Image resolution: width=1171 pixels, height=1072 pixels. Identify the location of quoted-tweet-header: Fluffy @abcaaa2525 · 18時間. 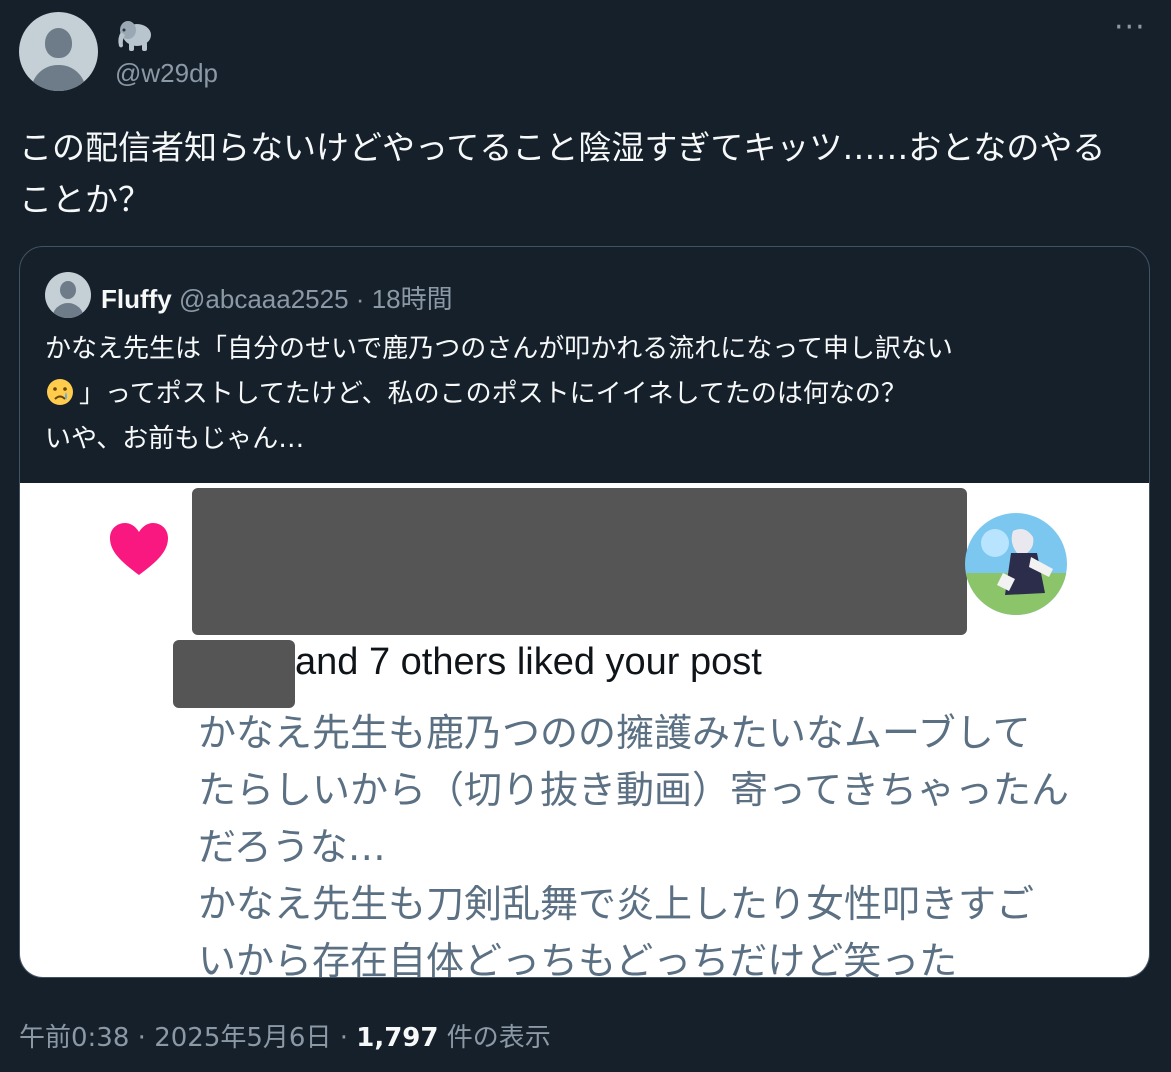
(277, 297).